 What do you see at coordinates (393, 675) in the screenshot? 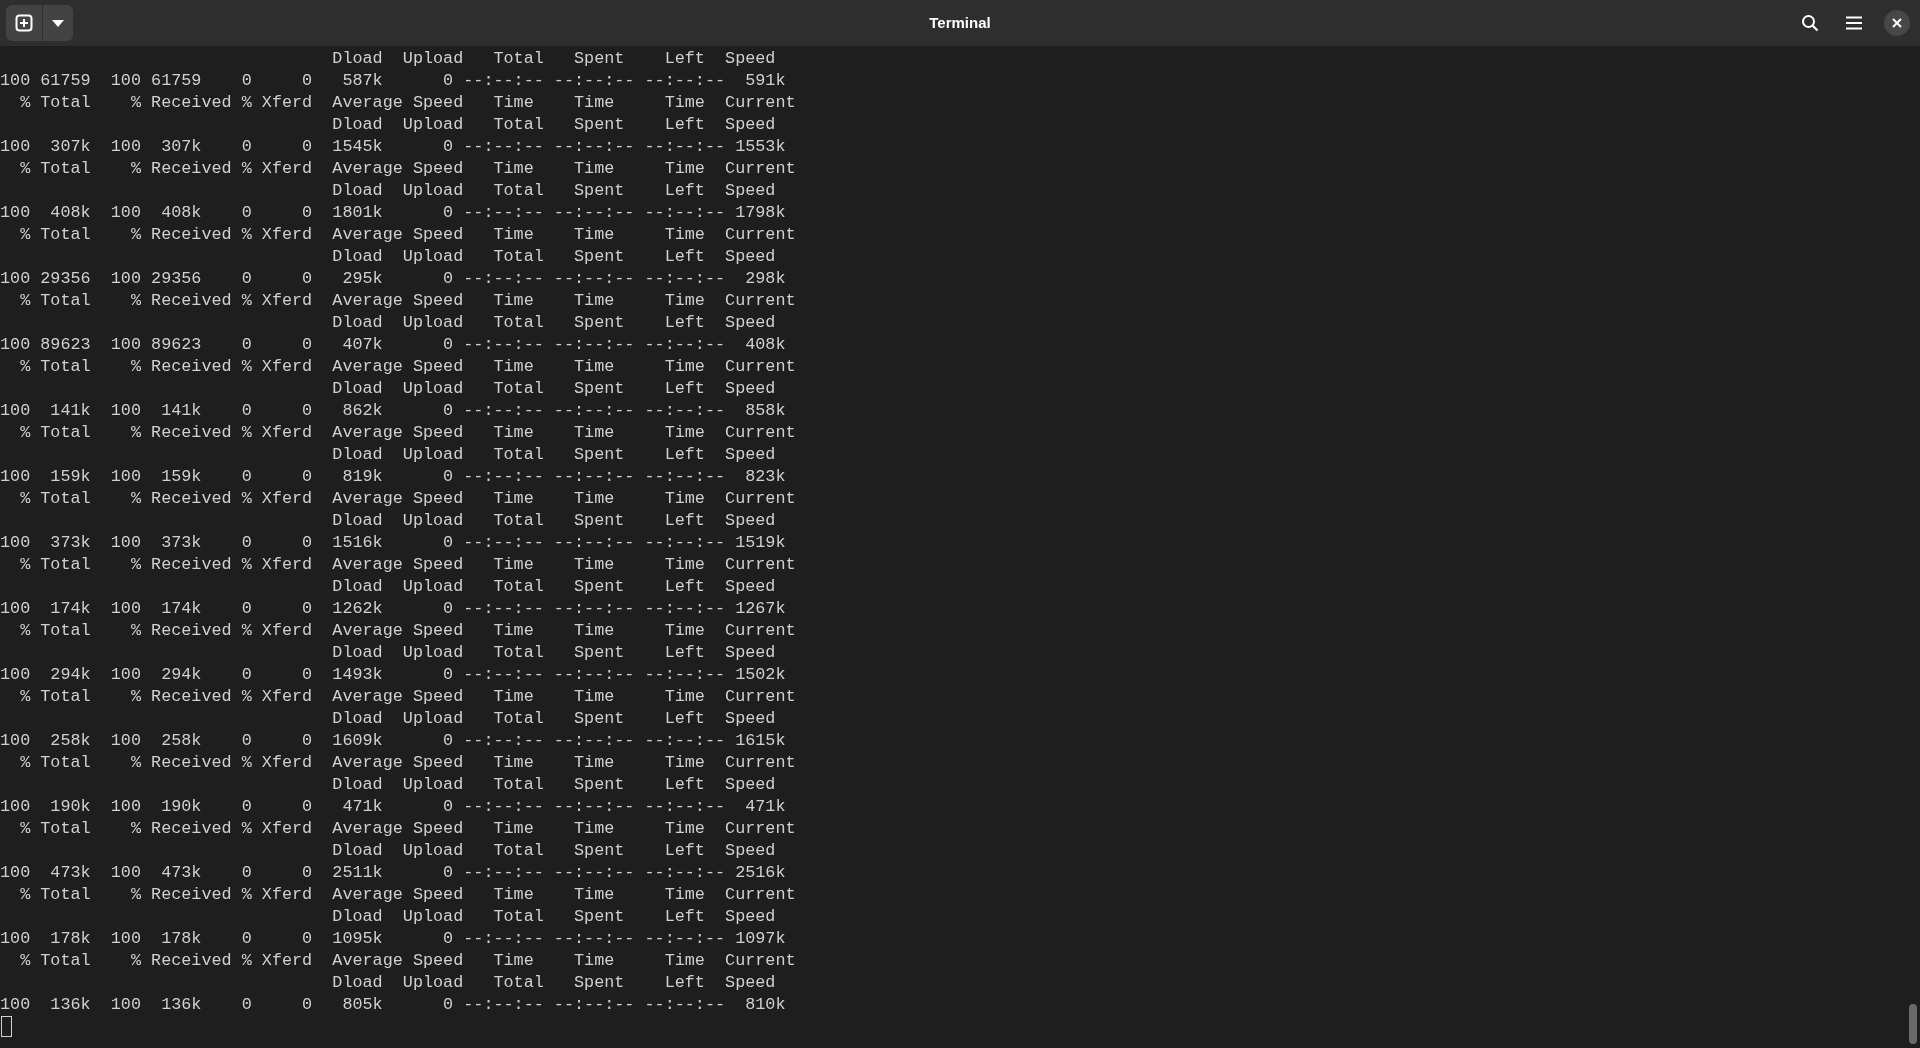
I see `terminal-line: 100 294k 100 294k 0 0 1493k 0 --:--:-- --:--:-- --:--:-- 1502k` at bounding box center [393, 675].